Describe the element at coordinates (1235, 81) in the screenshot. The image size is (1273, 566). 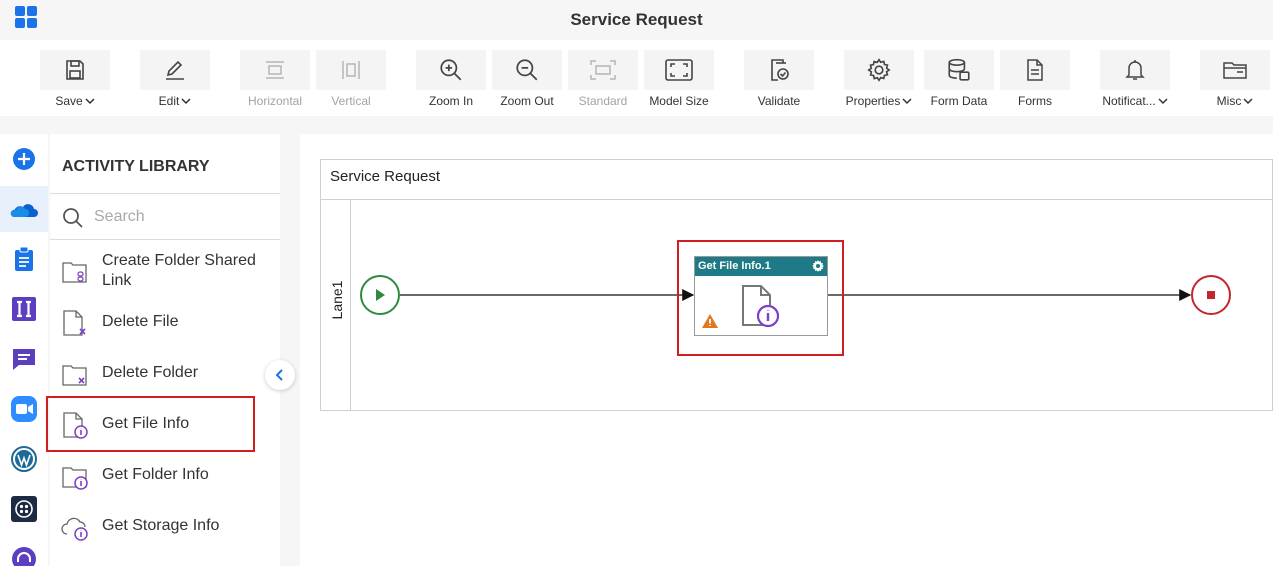
I see `misc-button: Misc` at that location.